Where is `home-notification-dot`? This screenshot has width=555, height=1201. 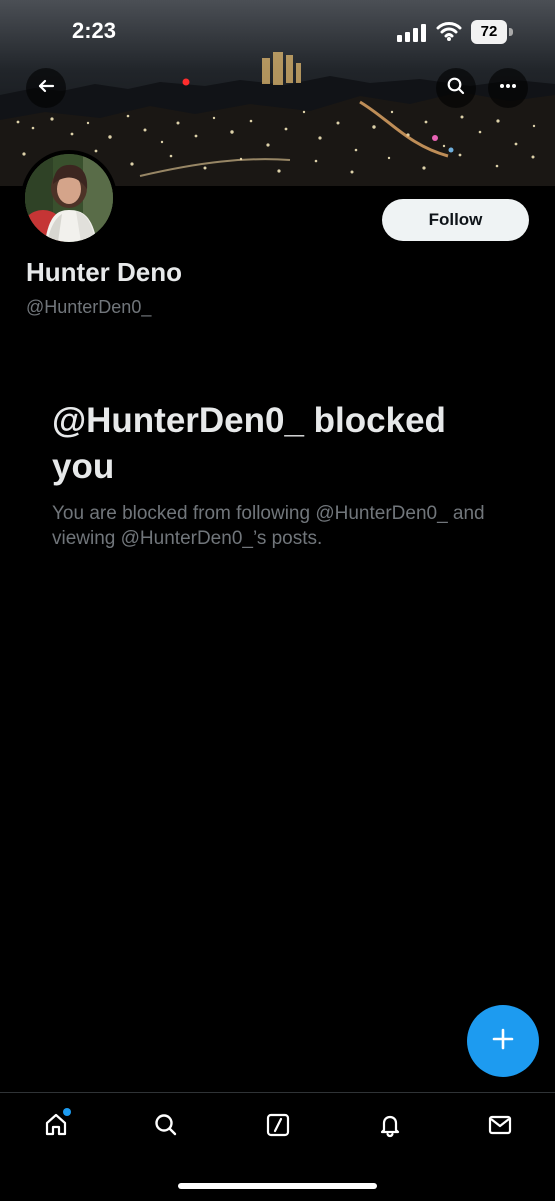 home-notification-dot is located at coordinates (67, 1112).